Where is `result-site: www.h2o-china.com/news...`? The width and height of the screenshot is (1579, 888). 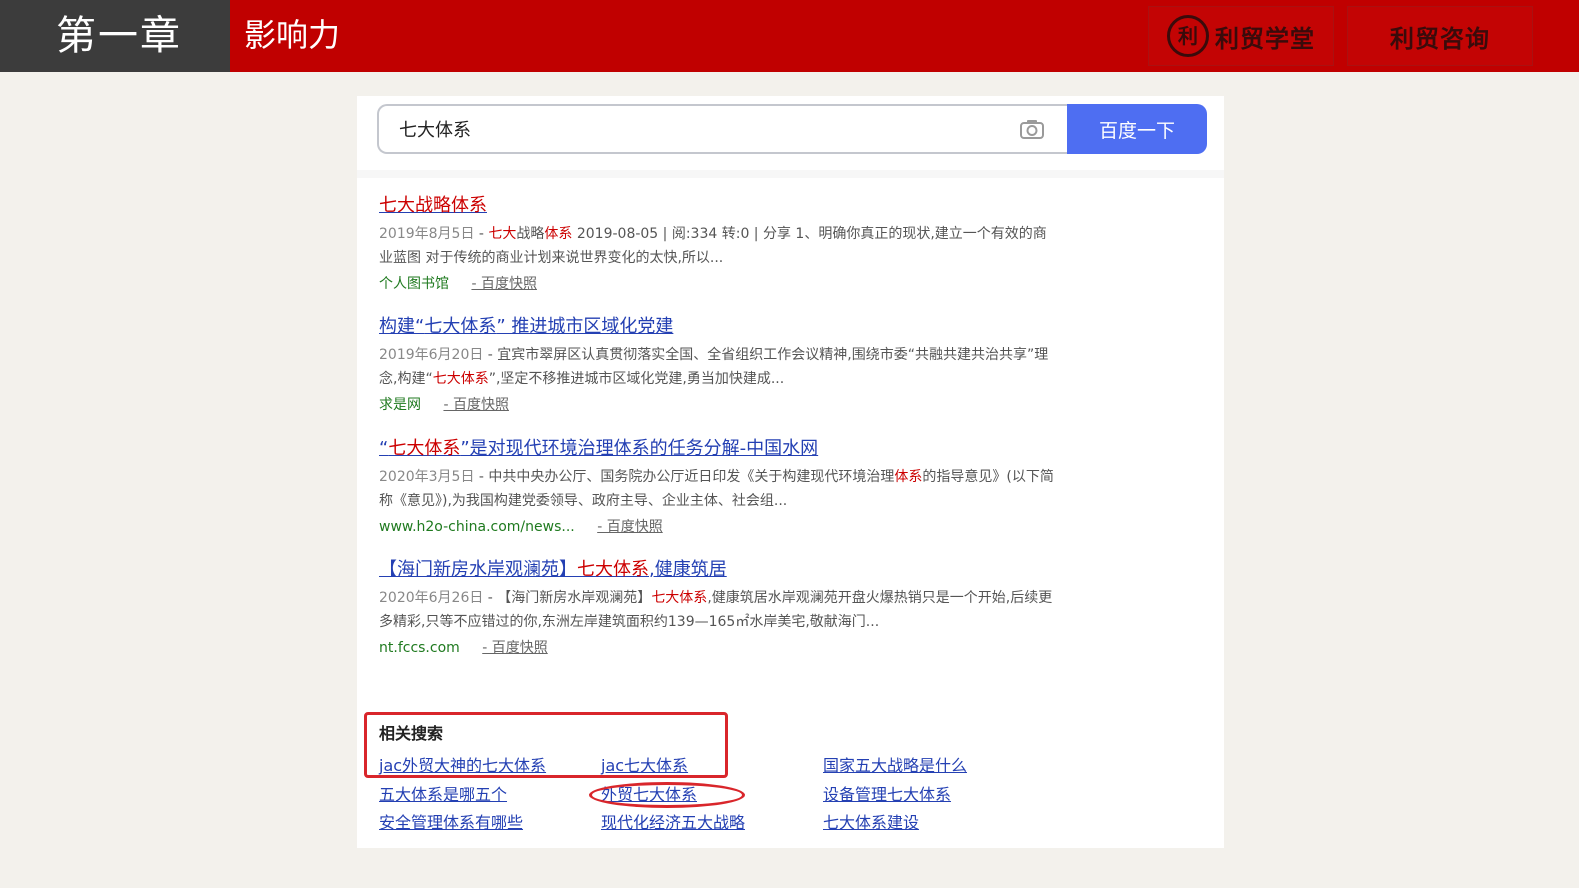
result-site: www.h2o-china.com/news... is located at coordinates (477, 527).